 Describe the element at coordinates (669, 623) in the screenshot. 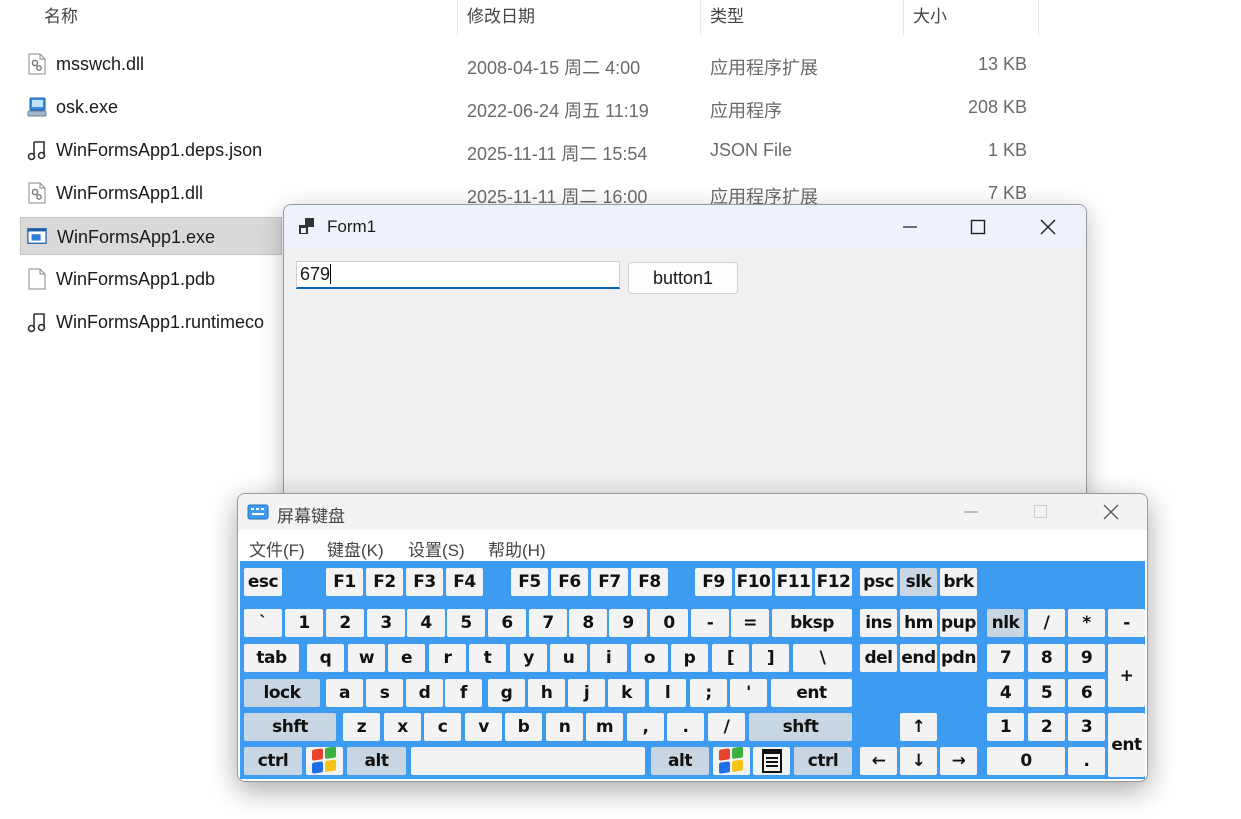

I see `key-0: 0` at that location.